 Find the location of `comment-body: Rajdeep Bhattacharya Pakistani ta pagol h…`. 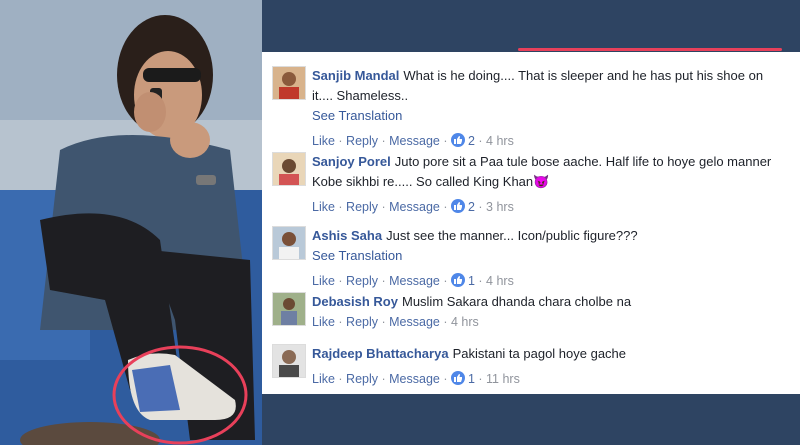

comment-body: Rajdeep Bhattacharya Pakistani ta pagol h… is located at coordinates (547, 366).